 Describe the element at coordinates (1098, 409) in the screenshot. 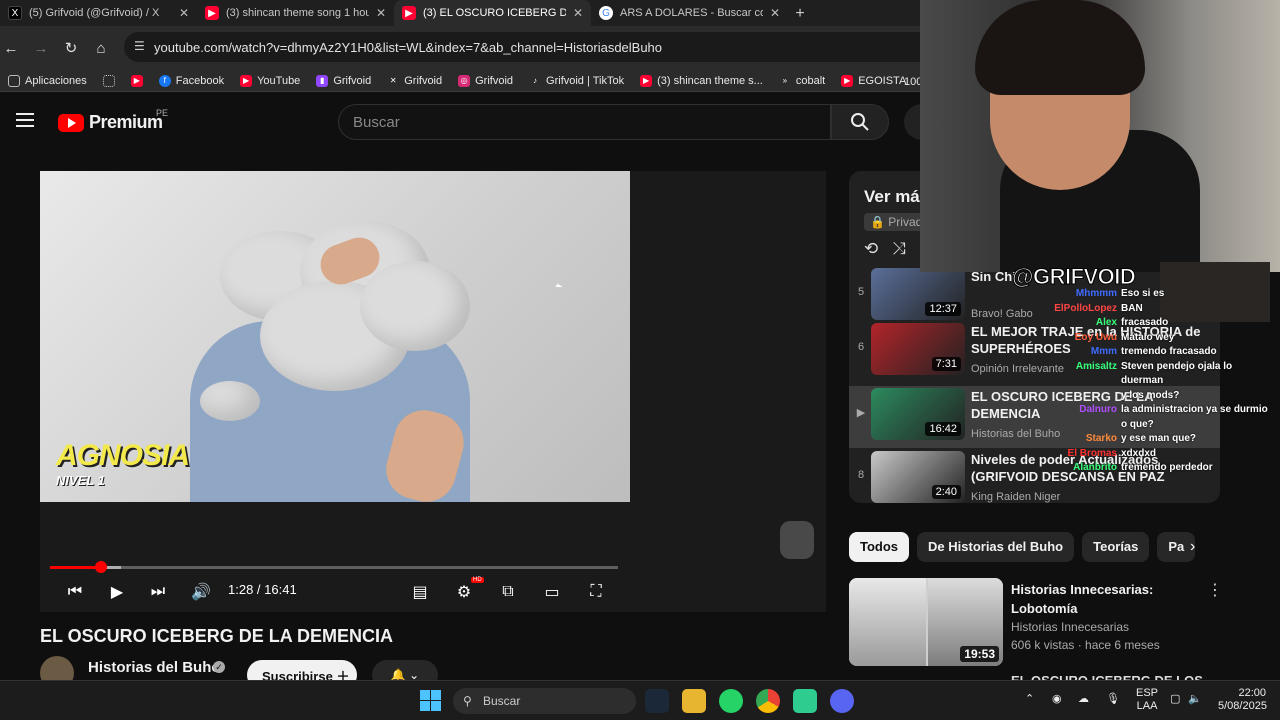

I see `chat-username: Dalnuro` at that location.